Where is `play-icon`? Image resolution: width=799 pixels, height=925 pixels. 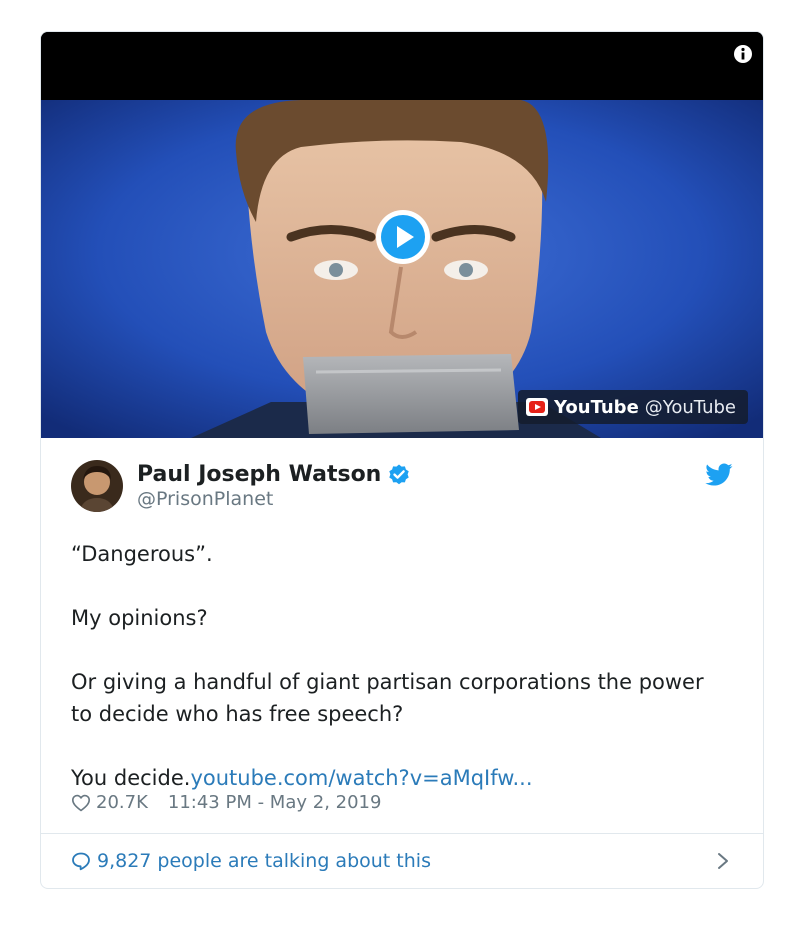
play-icon is located at coordinates (403, 237).